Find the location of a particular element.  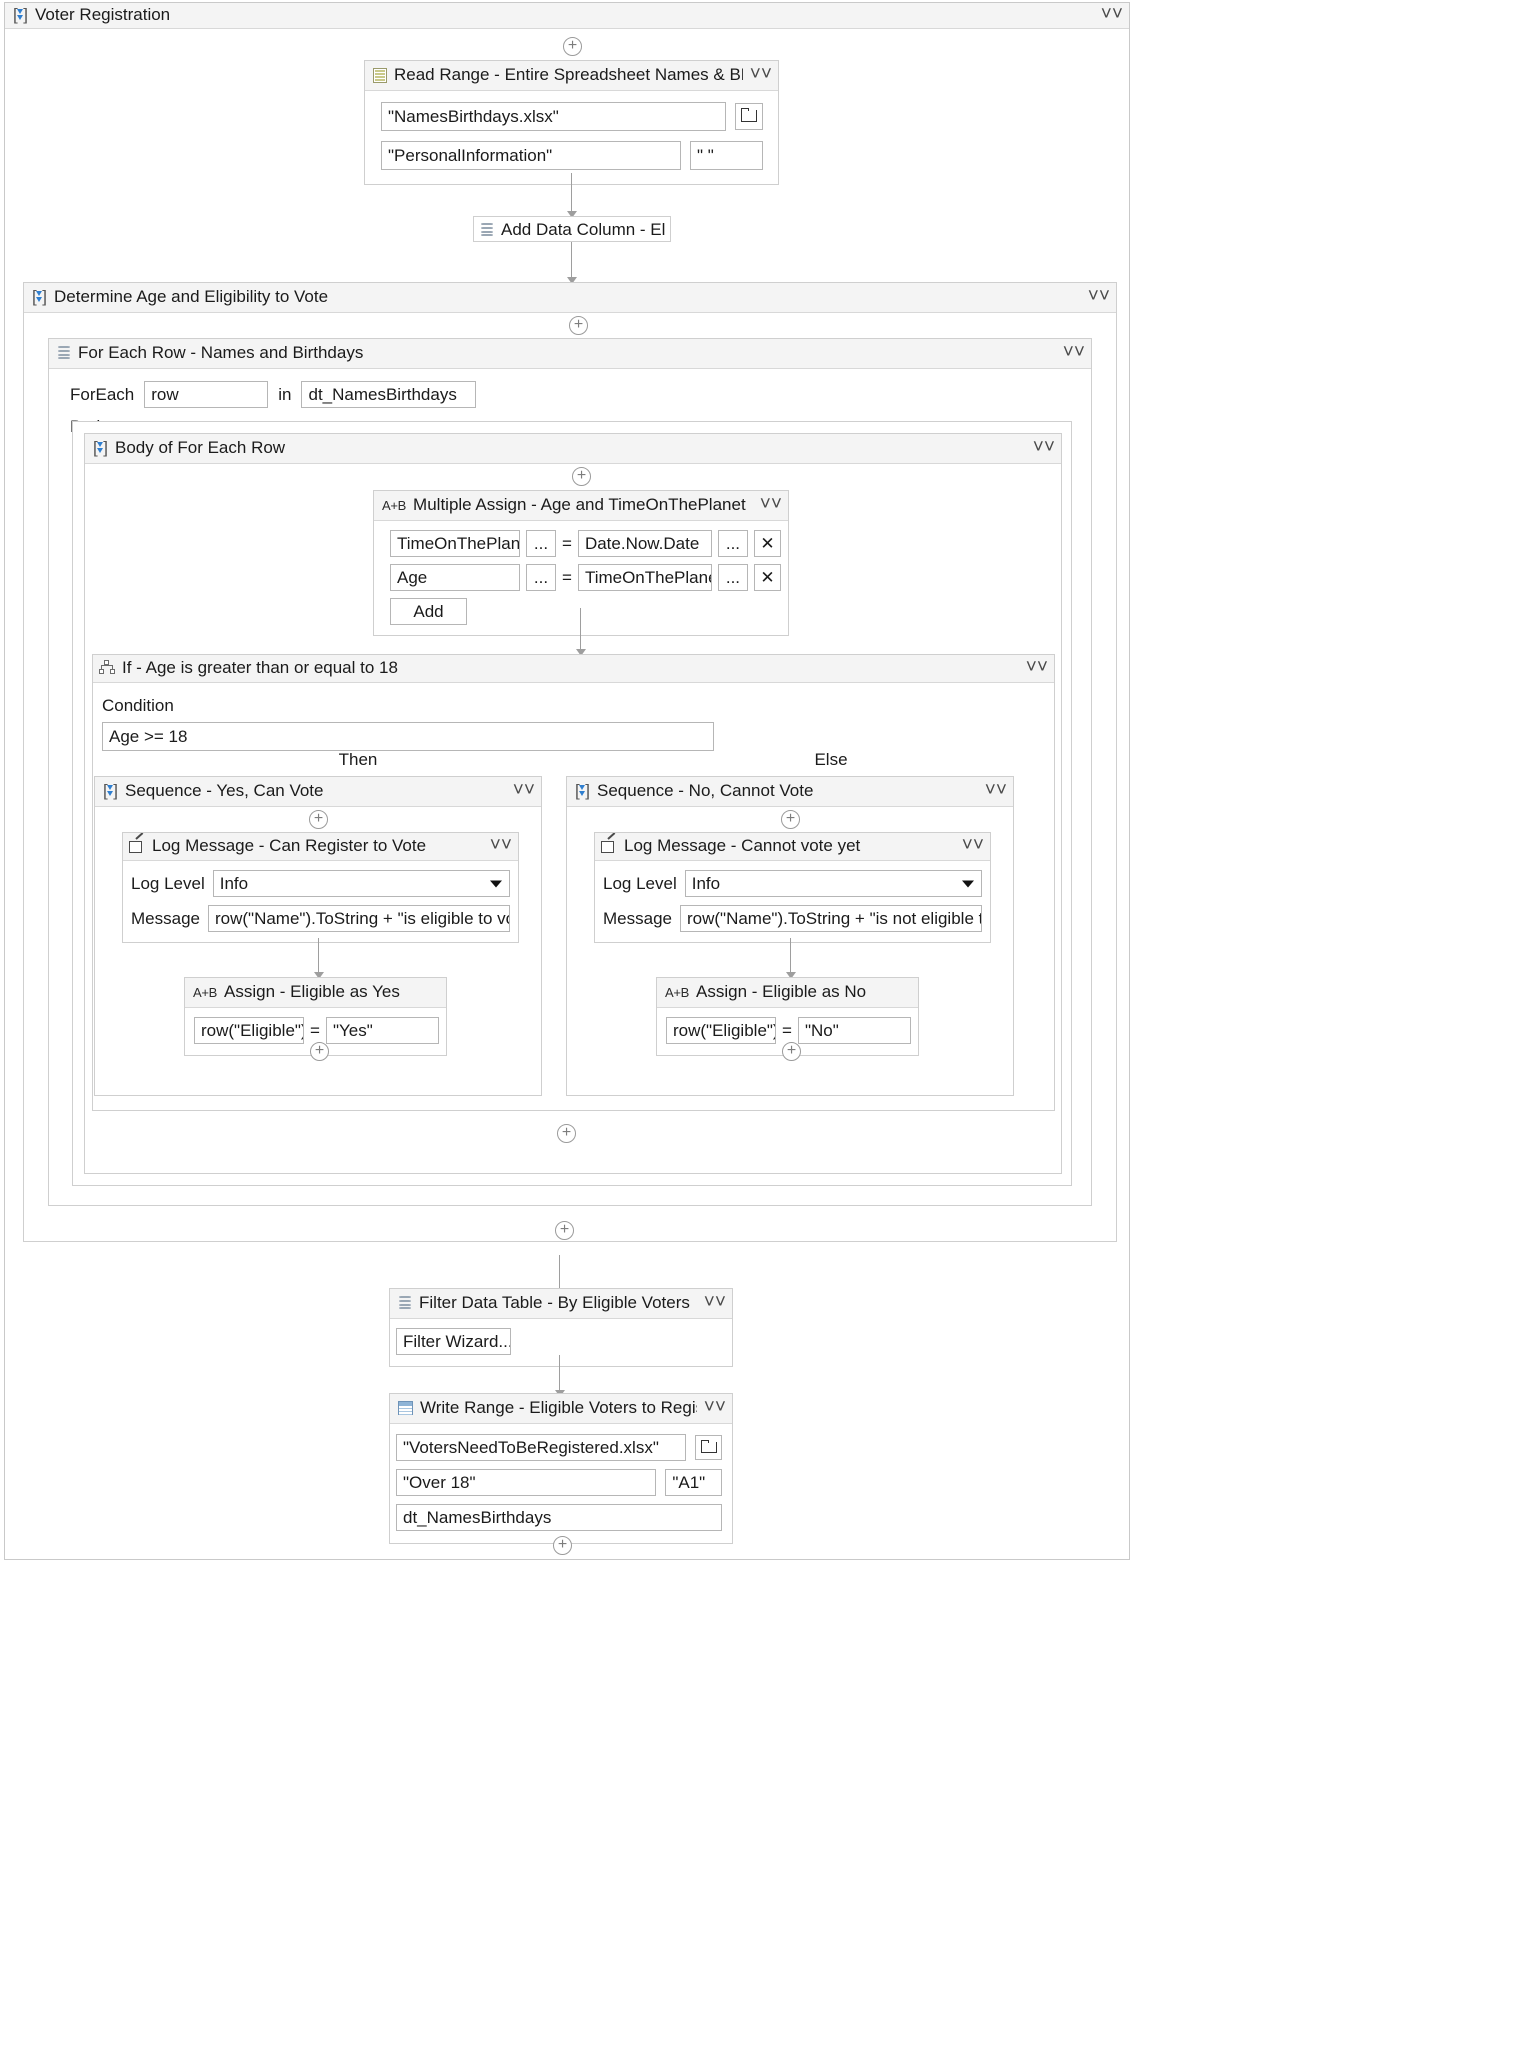

add-activity-plus-body-top is located at coordinates (581, 476).